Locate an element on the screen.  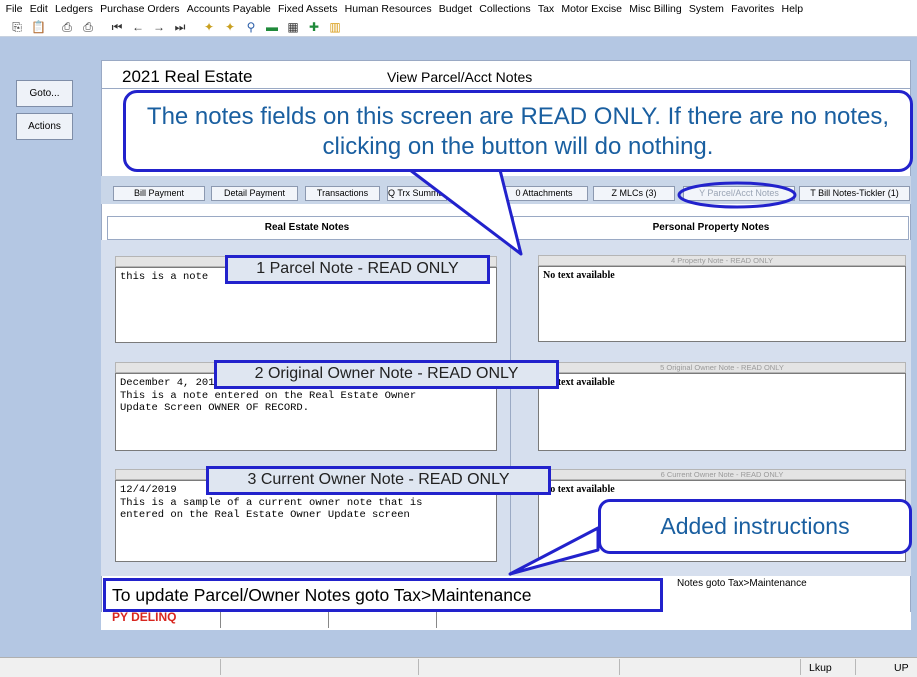
original-owner-note-label: 2 Original Owner Note - READ ONLY is located at coordinates (386, 374).